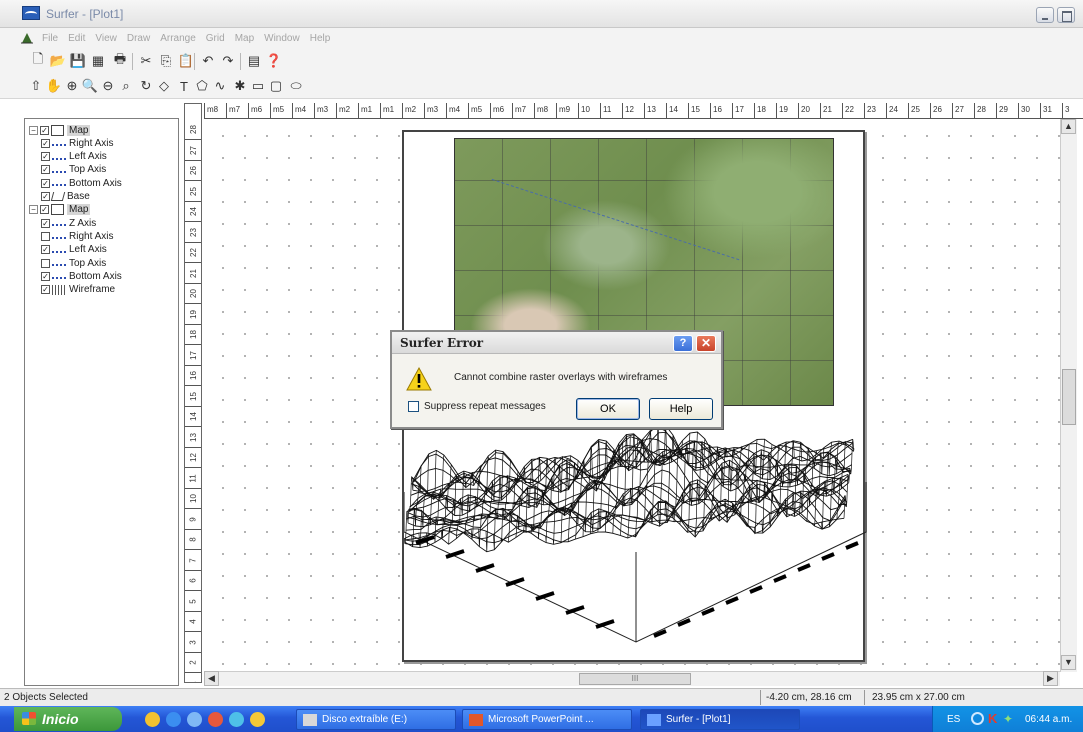 The image size is (1083, 732). I want to click on zoom-out-icon: ⊖, so click(108, 86).